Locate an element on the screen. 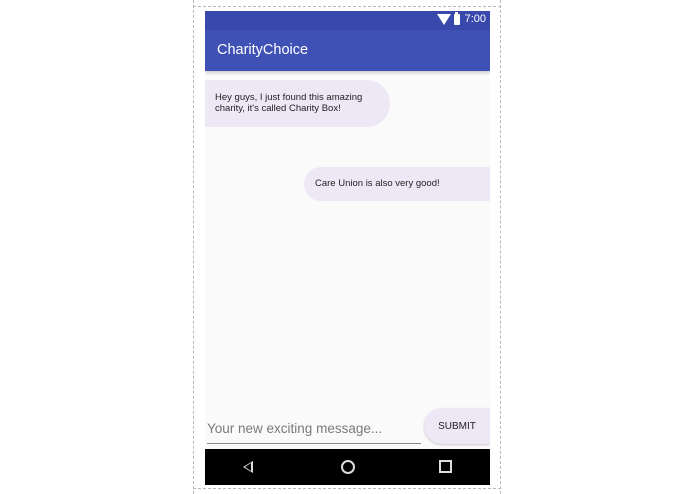 This screenshot has height=494, width=695. wifi-icon is located at coordinates (443, 19).